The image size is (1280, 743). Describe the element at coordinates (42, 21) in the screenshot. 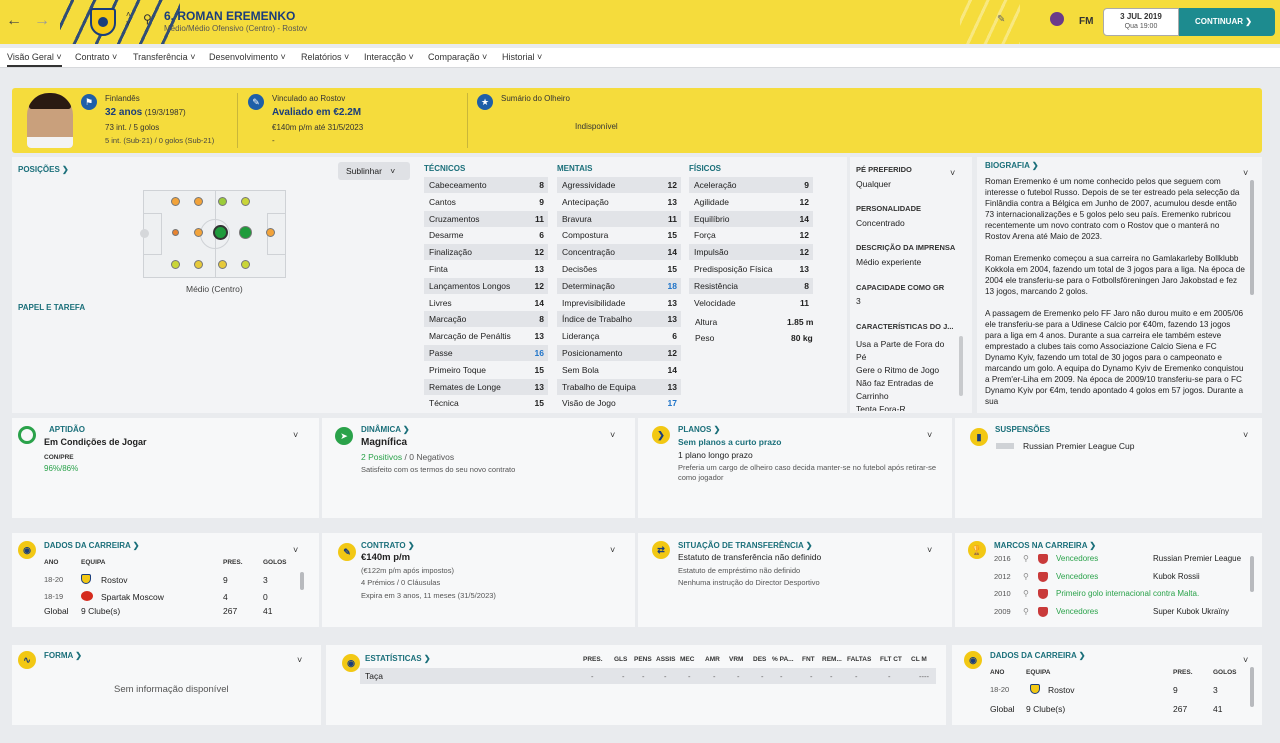

I see `forward-arrow-icon: →` at that location.